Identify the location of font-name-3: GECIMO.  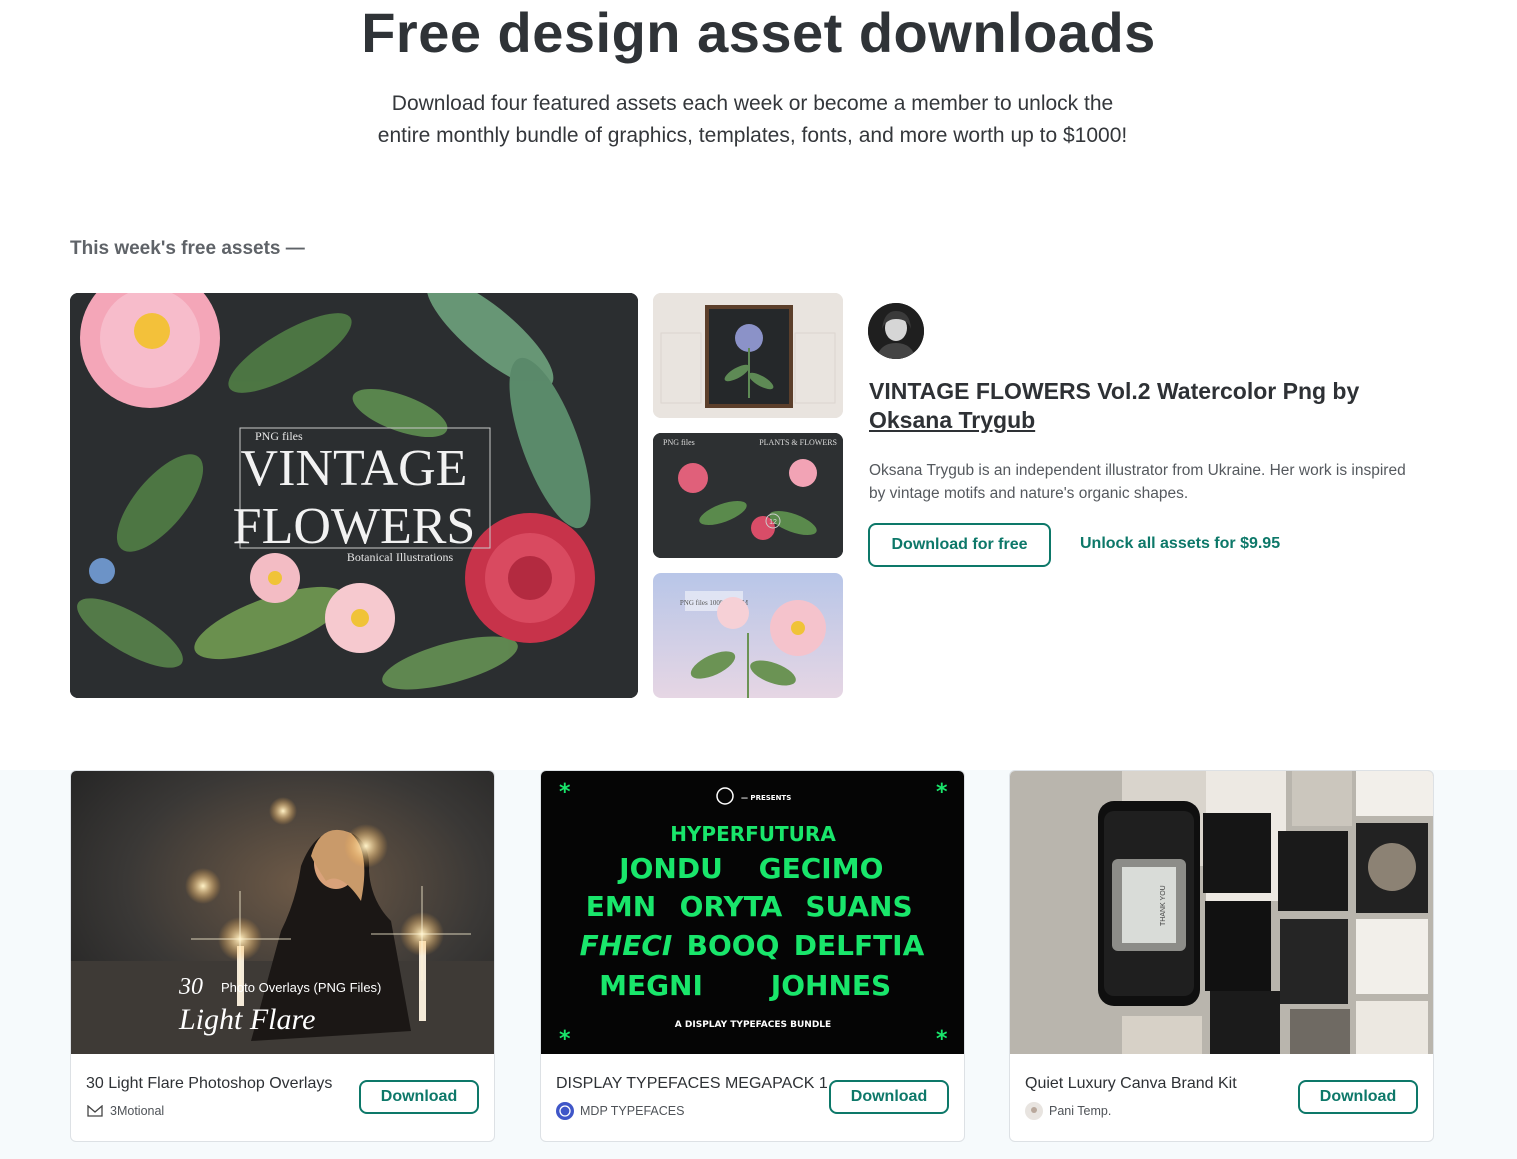
(821, 868).